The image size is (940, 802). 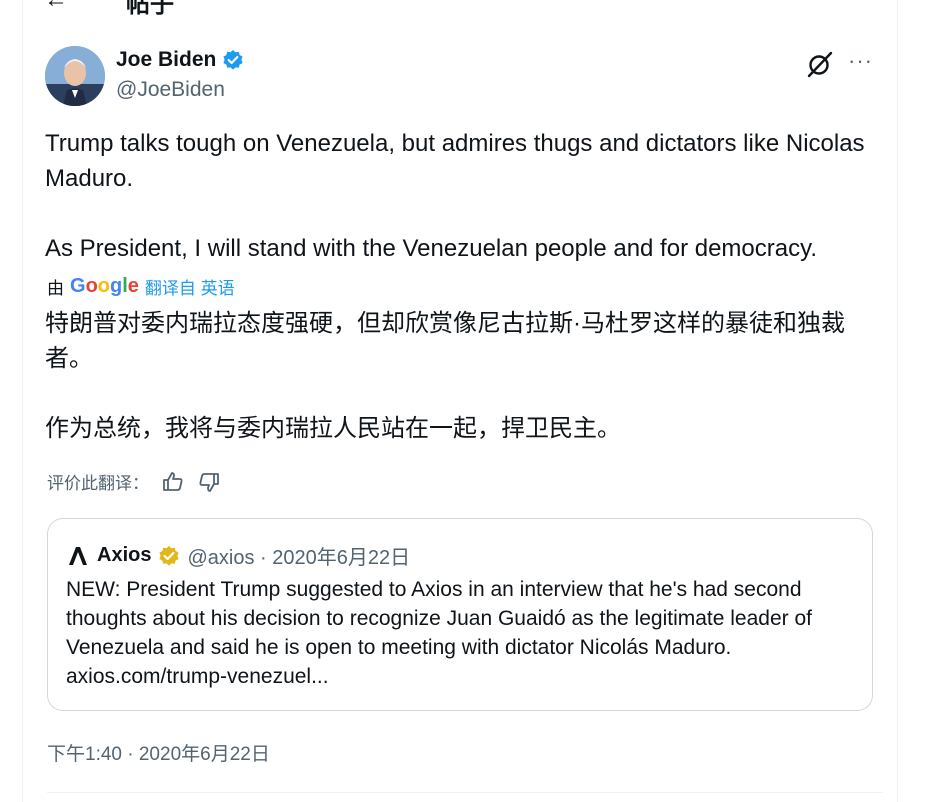 What do you see at coordinates (166, 60) in the screenshot?
I see `author-name: Joe Biden` at bounding box center [166, 60].